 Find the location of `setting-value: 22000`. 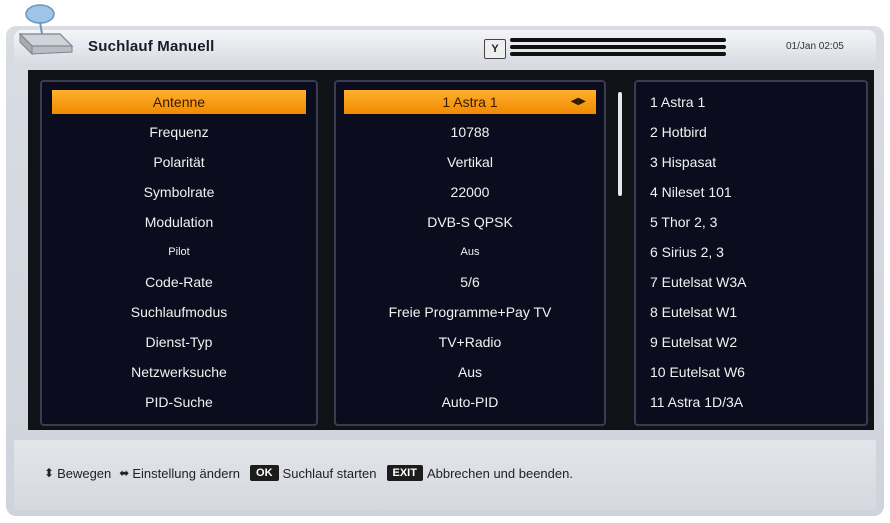

setting-value: 22000 is located at coordinates (470, 192).